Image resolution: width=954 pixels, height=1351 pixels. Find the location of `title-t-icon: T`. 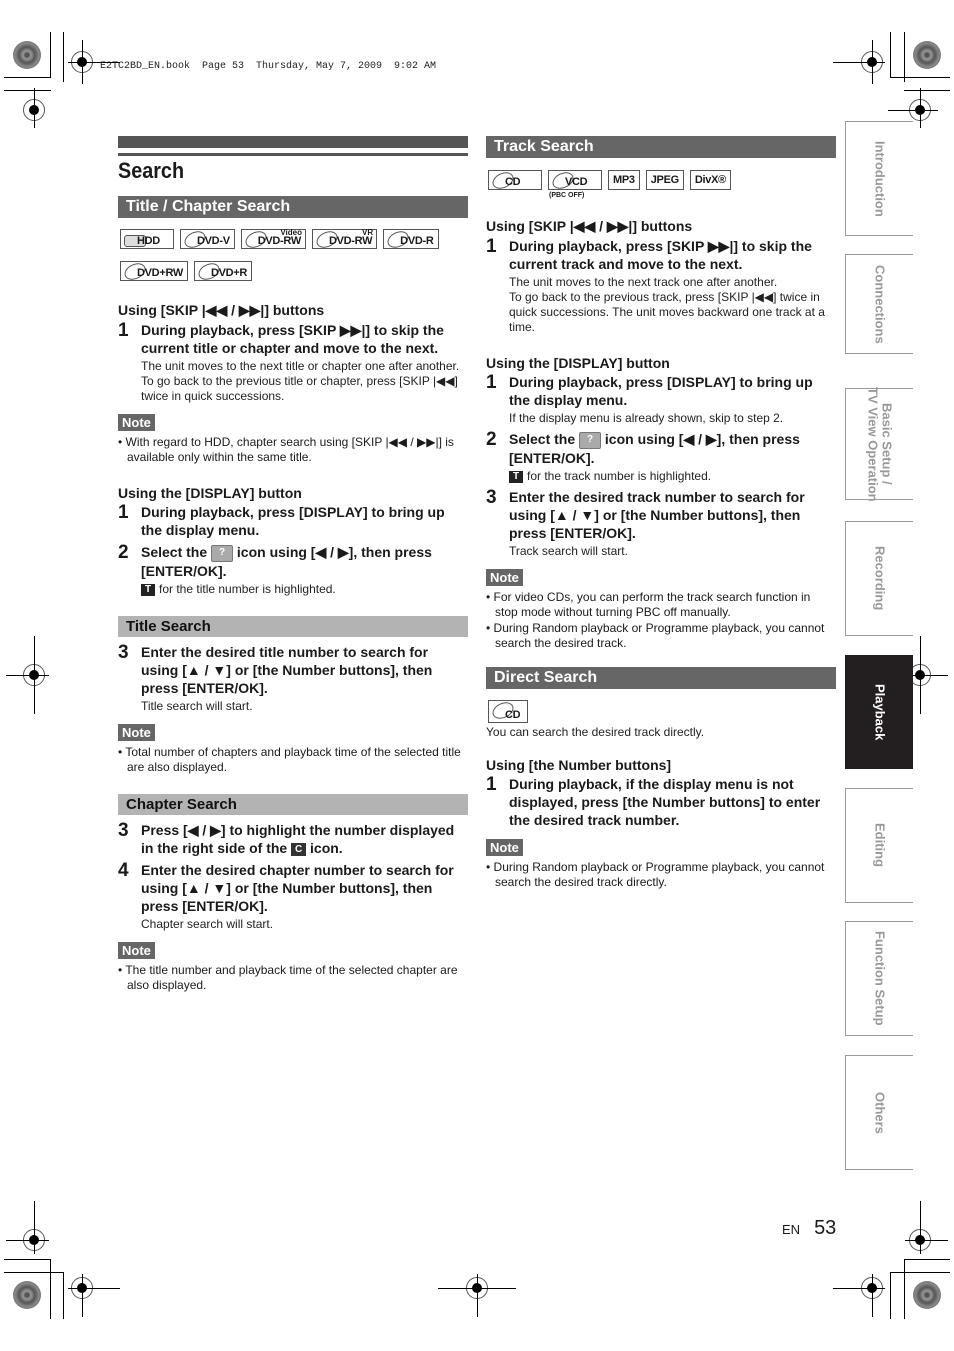

title-t-icon: T is located at coordinates (148, 589).